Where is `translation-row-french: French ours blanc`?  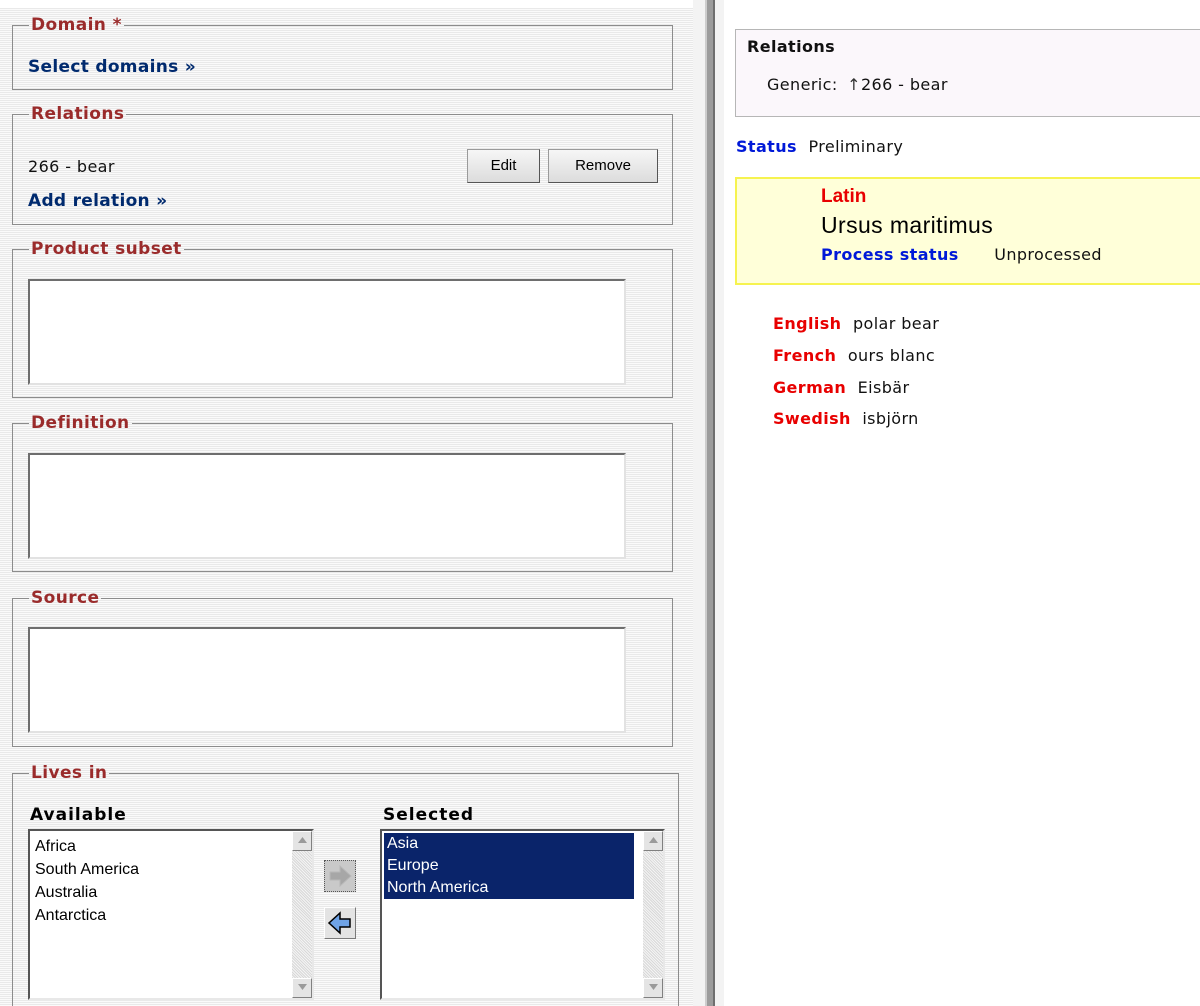 translation-row-french: French ours blanc is located at coordinates (854, 355).